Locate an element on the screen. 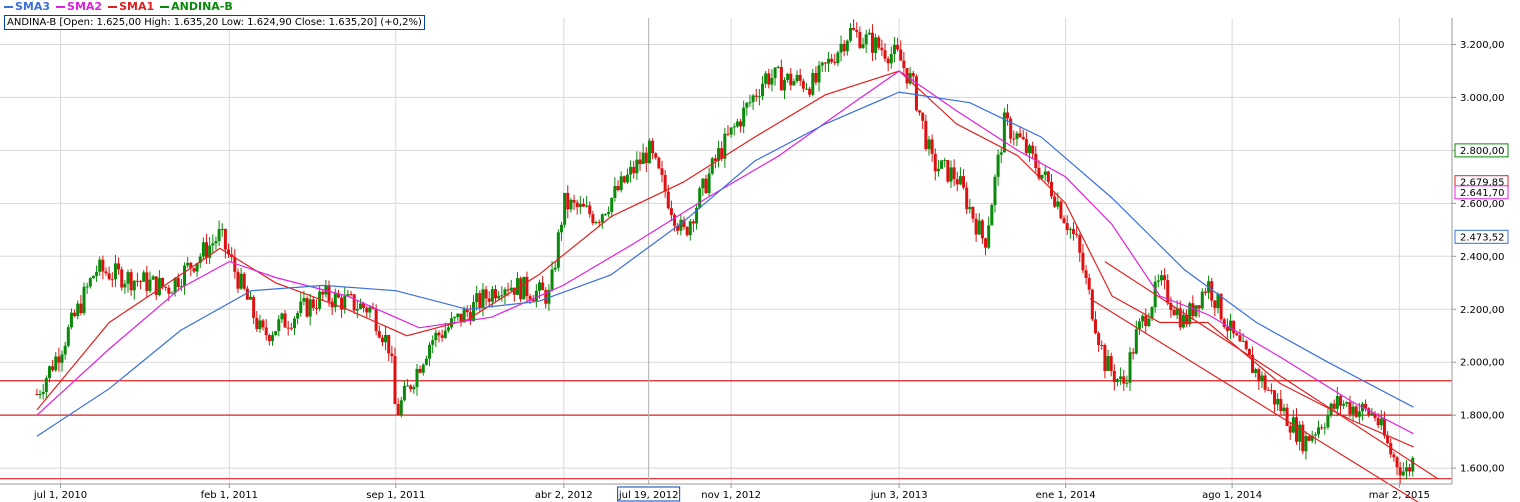 The width and height of the screenshot is (1520, 502). last-value-tags: 2.800,002.679,852.641,702.473,52 is located at coordinates (1481, 193).